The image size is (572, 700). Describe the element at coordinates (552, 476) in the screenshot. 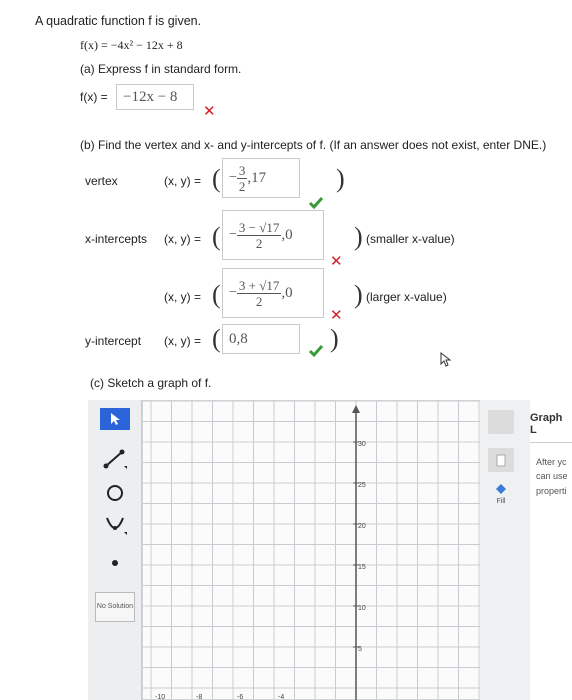

I see `graph-help-line-2: can use` at that location.